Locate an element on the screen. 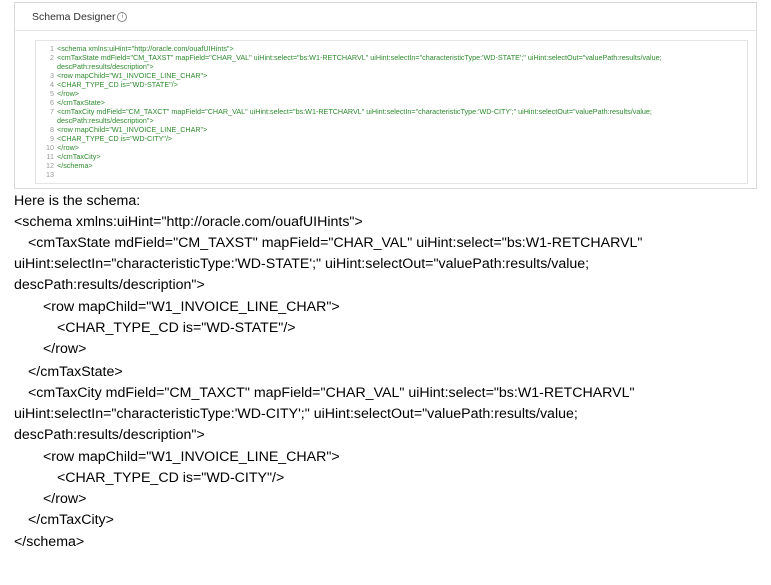 This screenshot has width=771, height=585. doc-line: </cmTaxCity> is located at coordinates (71, 520).